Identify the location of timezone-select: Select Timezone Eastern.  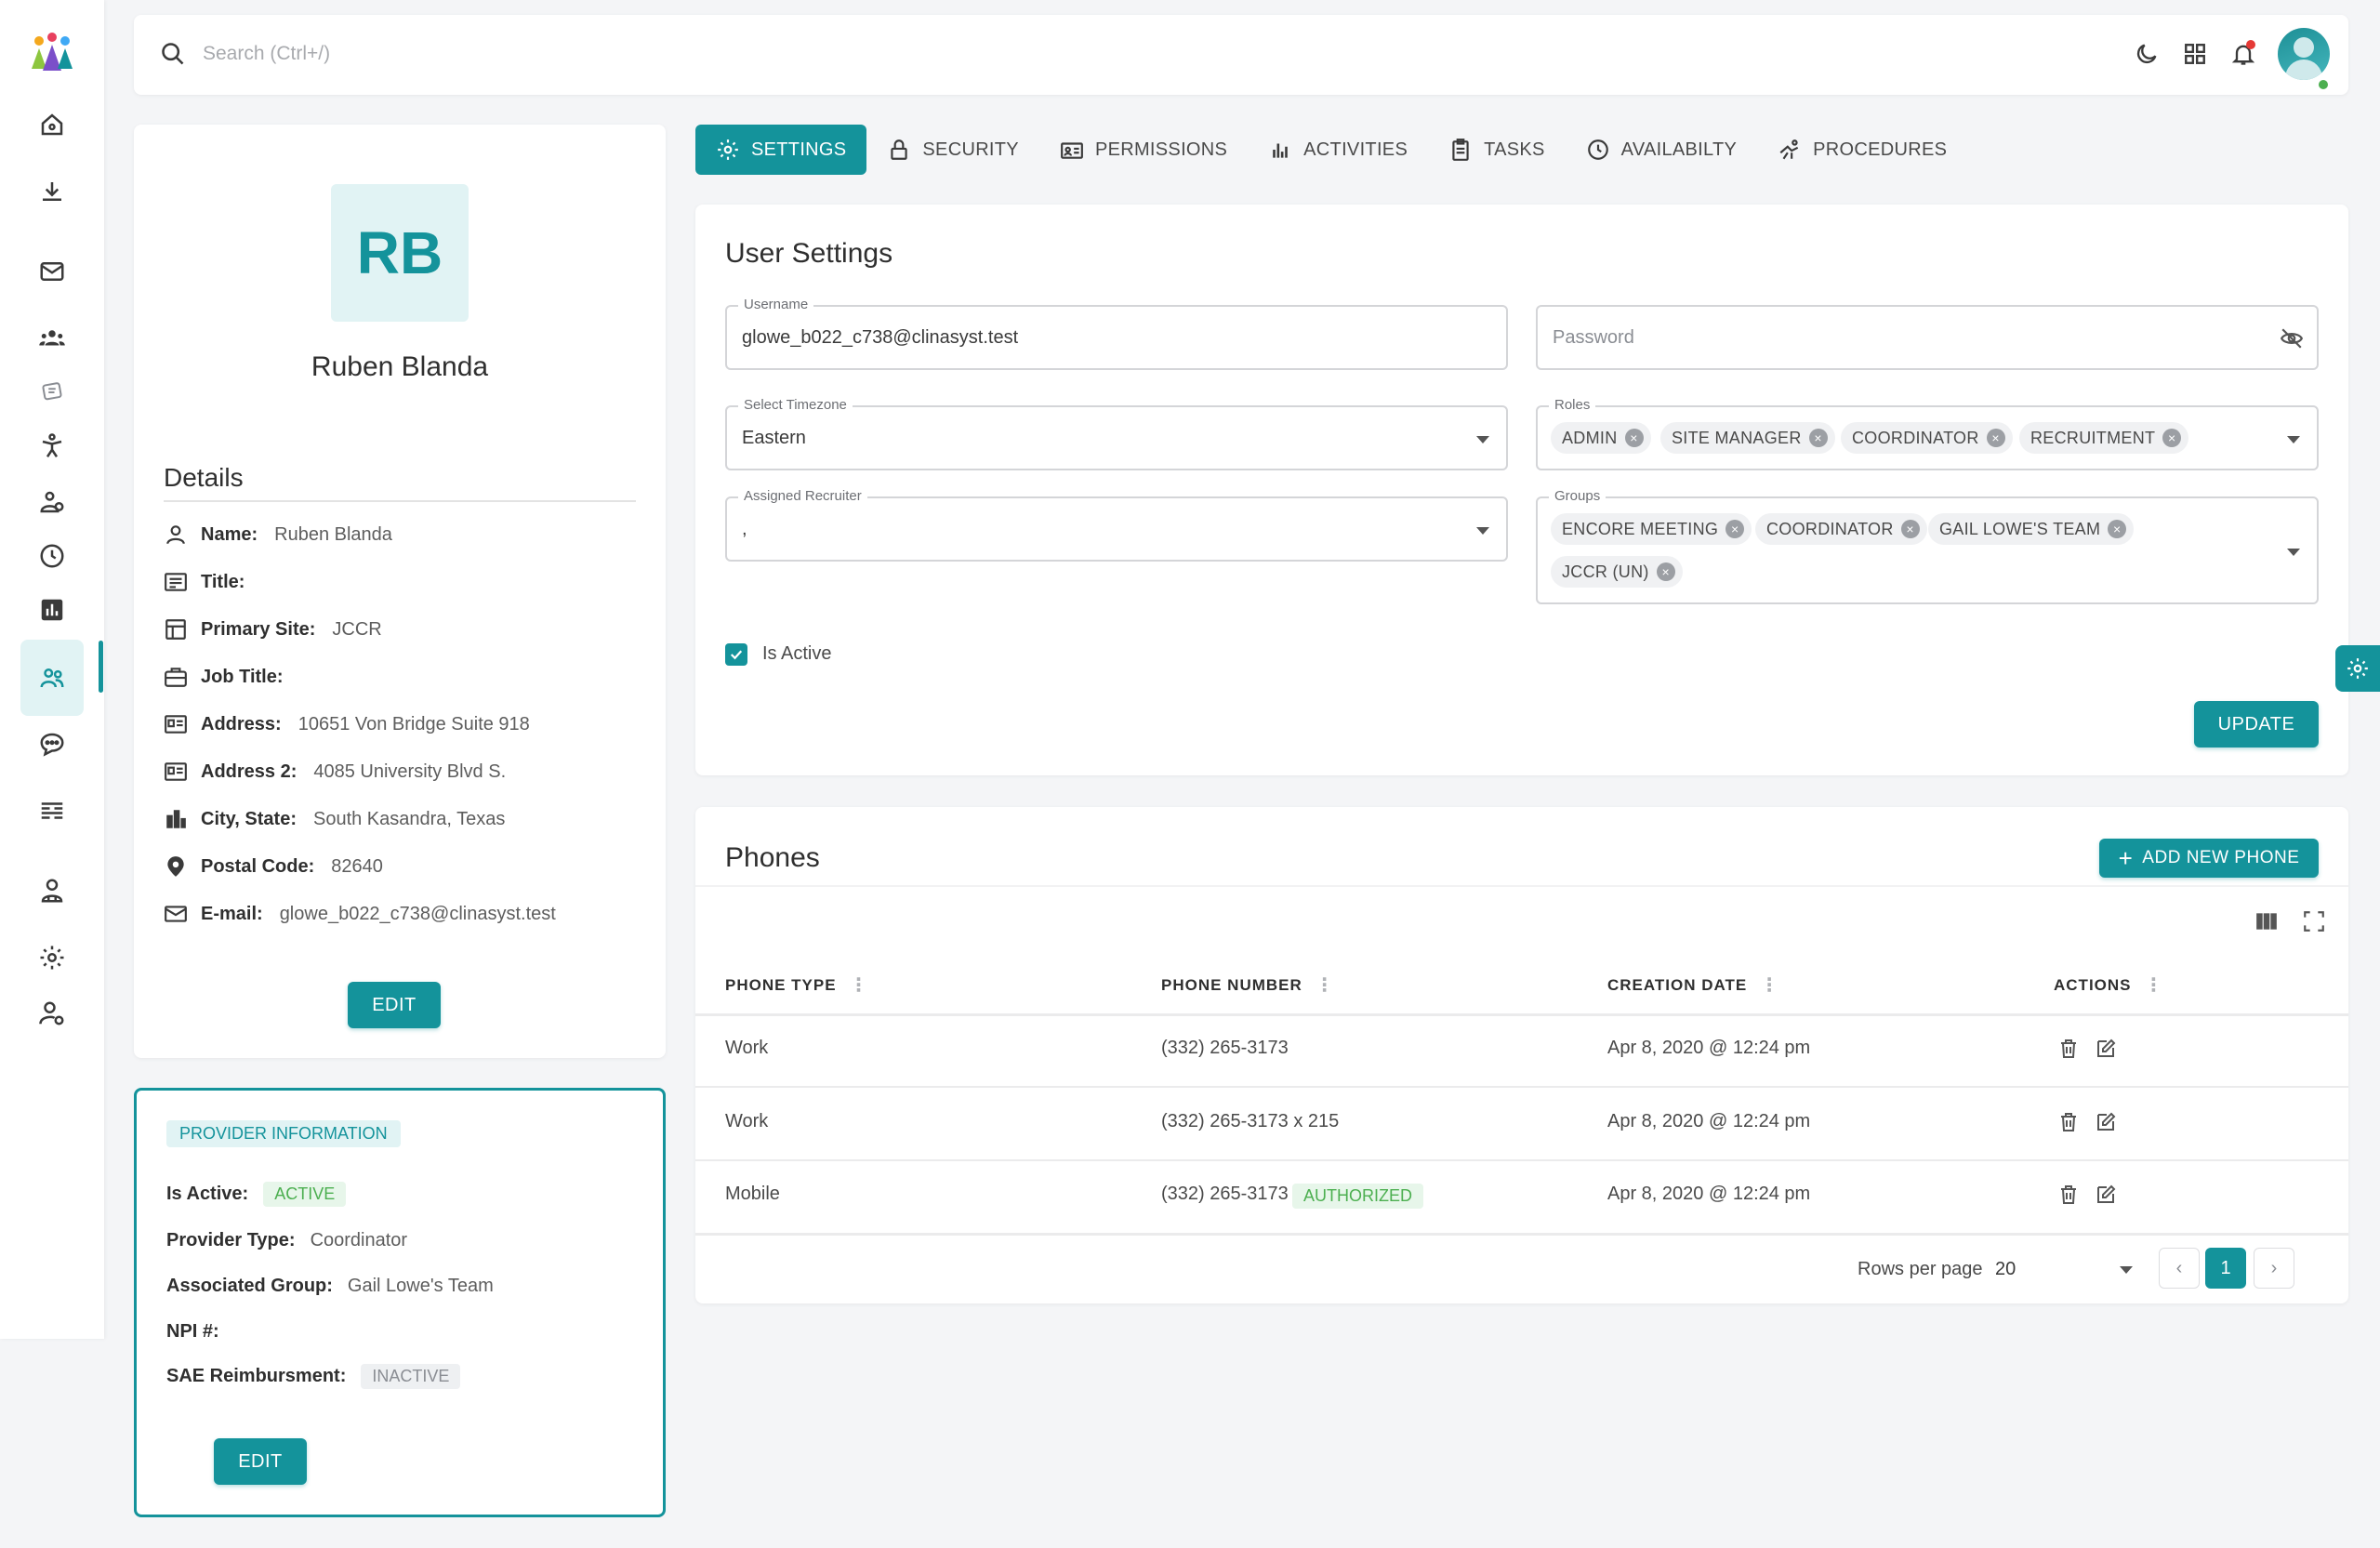
(1116, 433).